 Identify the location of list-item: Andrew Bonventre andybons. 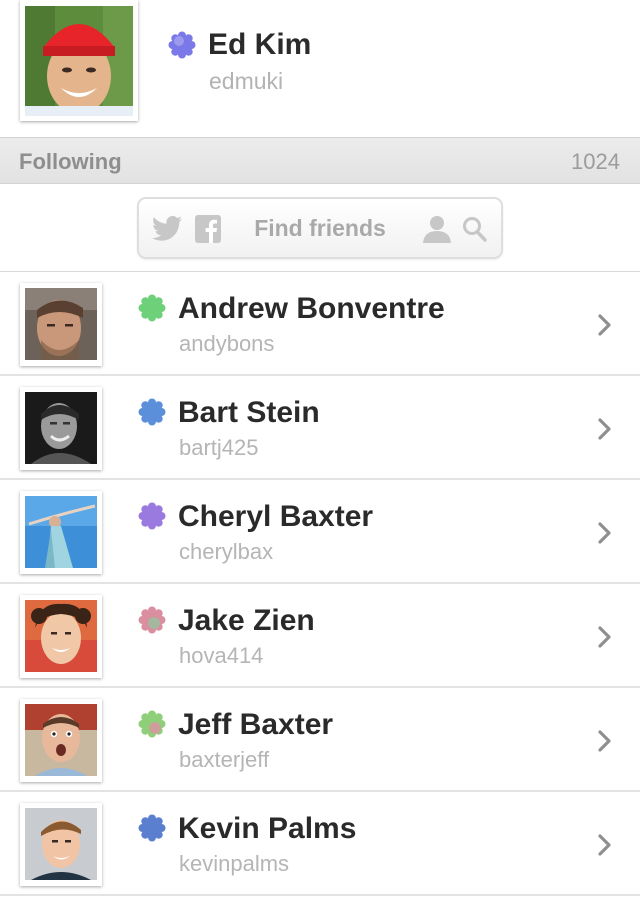
(320, 324).